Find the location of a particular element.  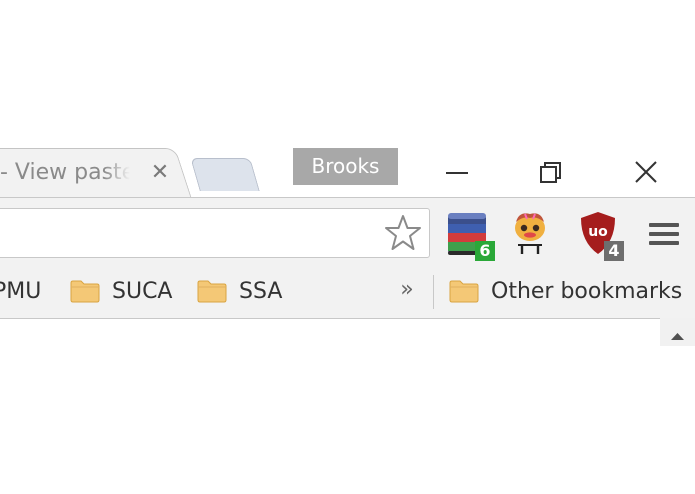

address-bar is located at coordinates (215, 233).